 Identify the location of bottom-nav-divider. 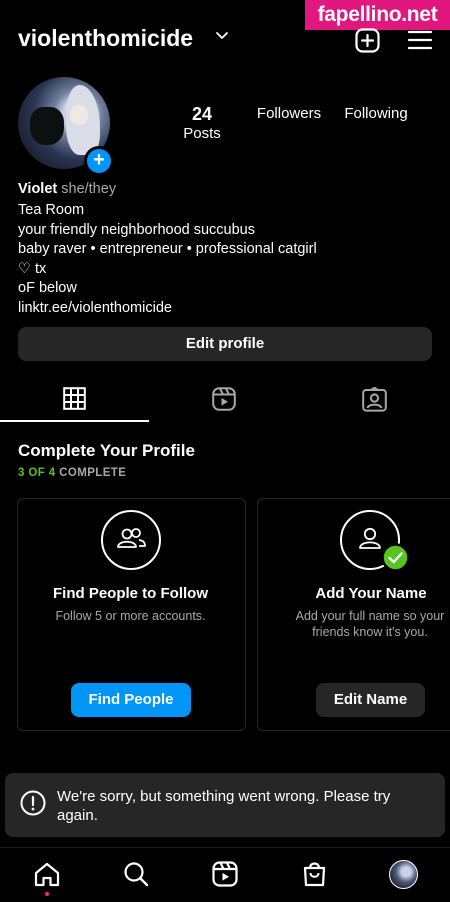
(225, 847).